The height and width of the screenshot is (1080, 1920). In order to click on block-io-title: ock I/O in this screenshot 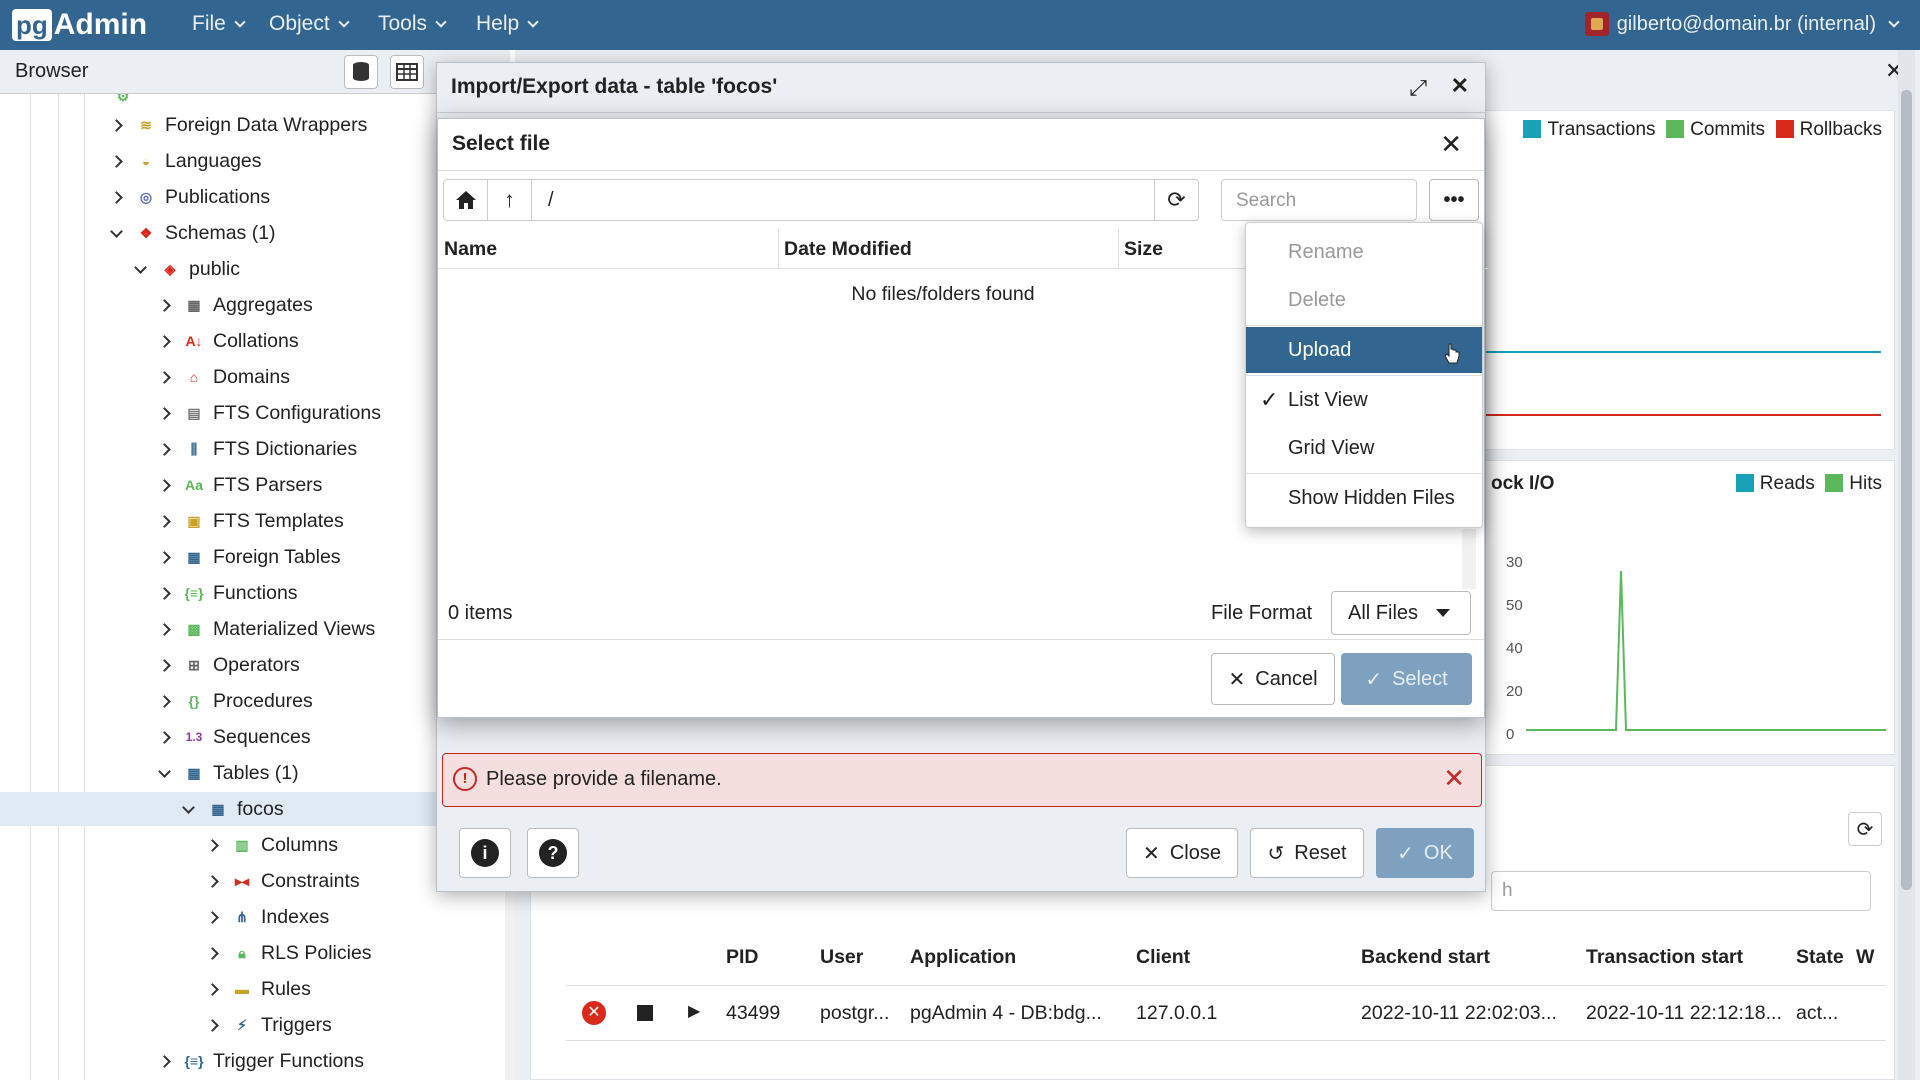, I will do `click(1523, 483)`.